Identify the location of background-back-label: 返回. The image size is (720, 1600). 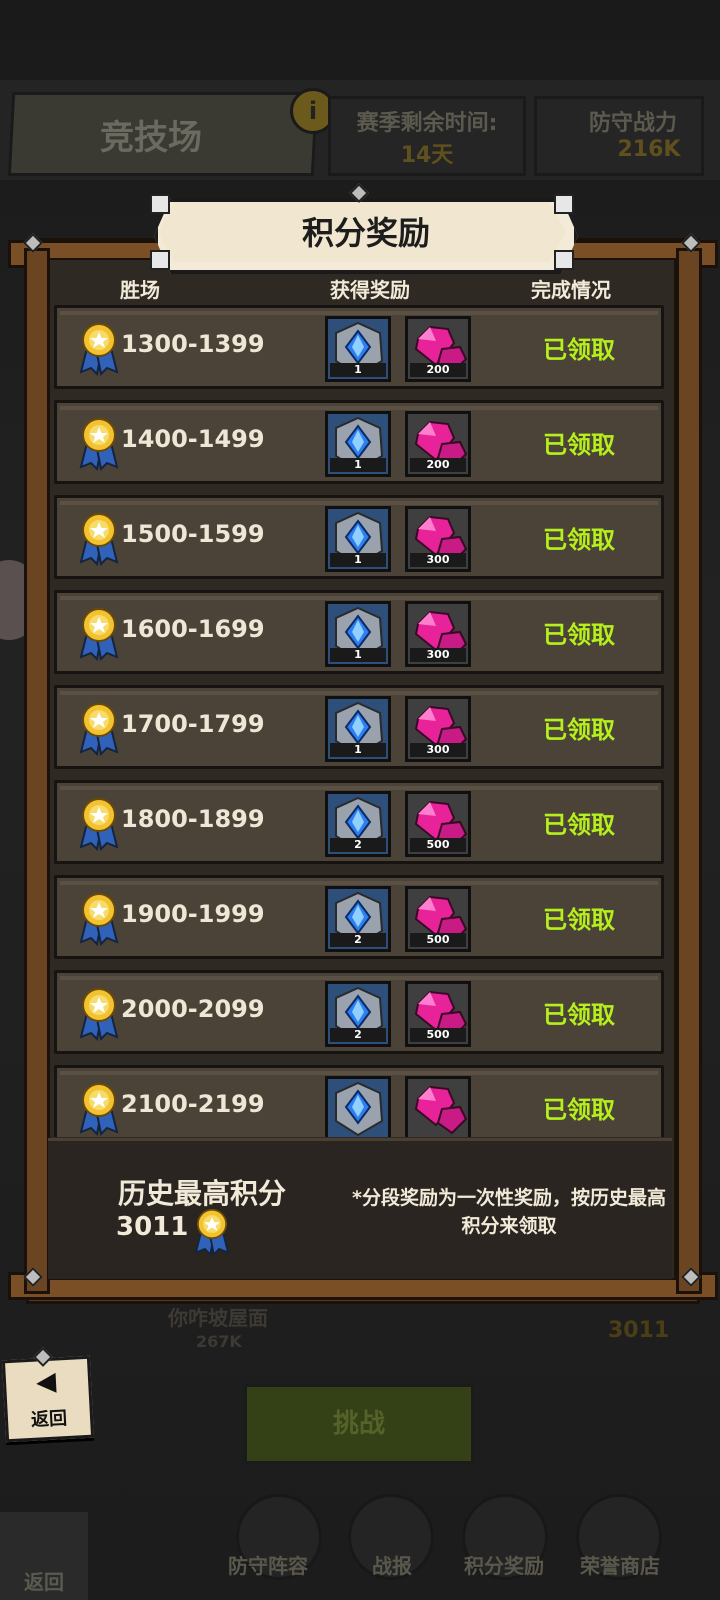
(44, 1582).